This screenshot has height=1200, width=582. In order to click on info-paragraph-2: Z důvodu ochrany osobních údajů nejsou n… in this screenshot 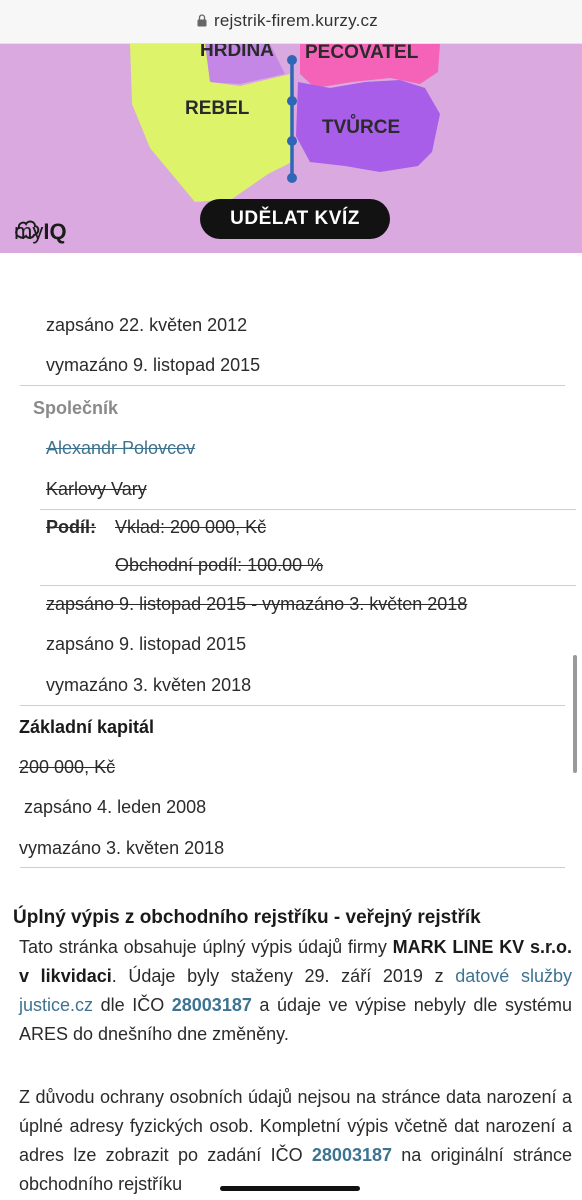, I will do `click(295, 1141)`.